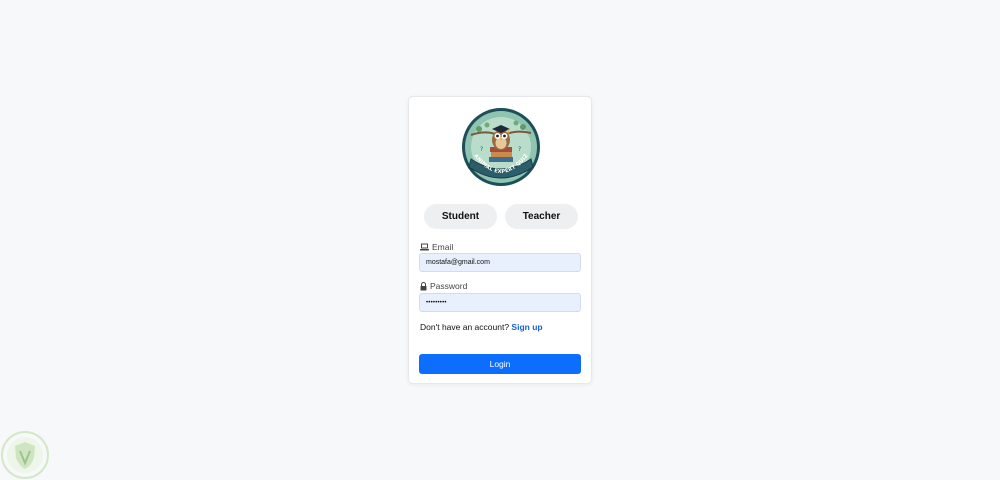 This screenshot has width=1000, height=480. I want to click on teacher-role-button: Teacher, so click(541, 216).